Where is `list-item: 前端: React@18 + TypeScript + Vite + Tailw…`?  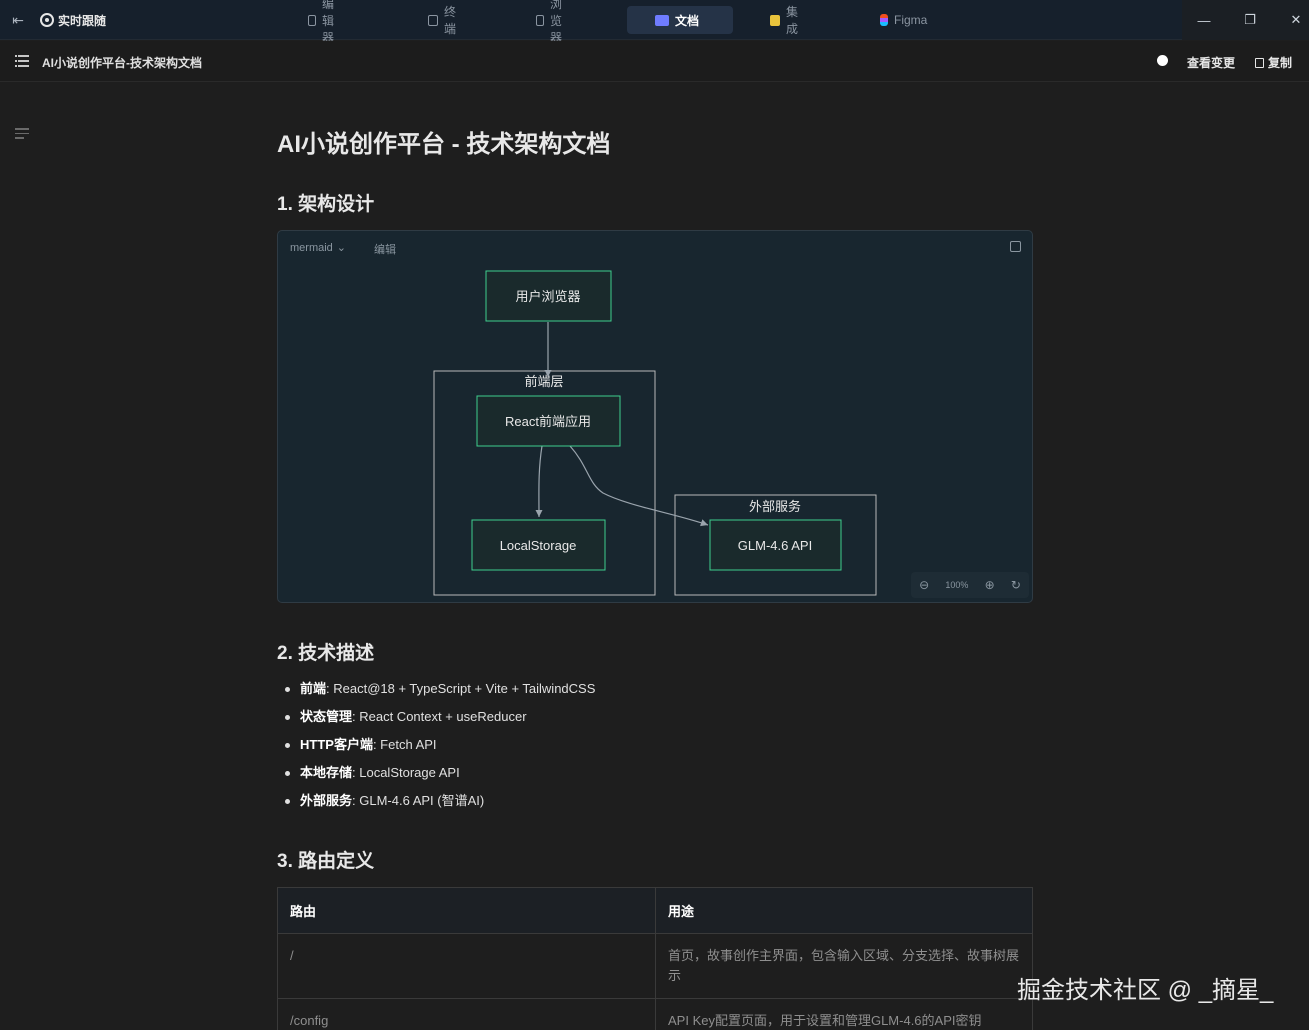
list-item: 前端: React@18 + TypeScript + Vite + Tailw… is located at coordinates (440, 692).